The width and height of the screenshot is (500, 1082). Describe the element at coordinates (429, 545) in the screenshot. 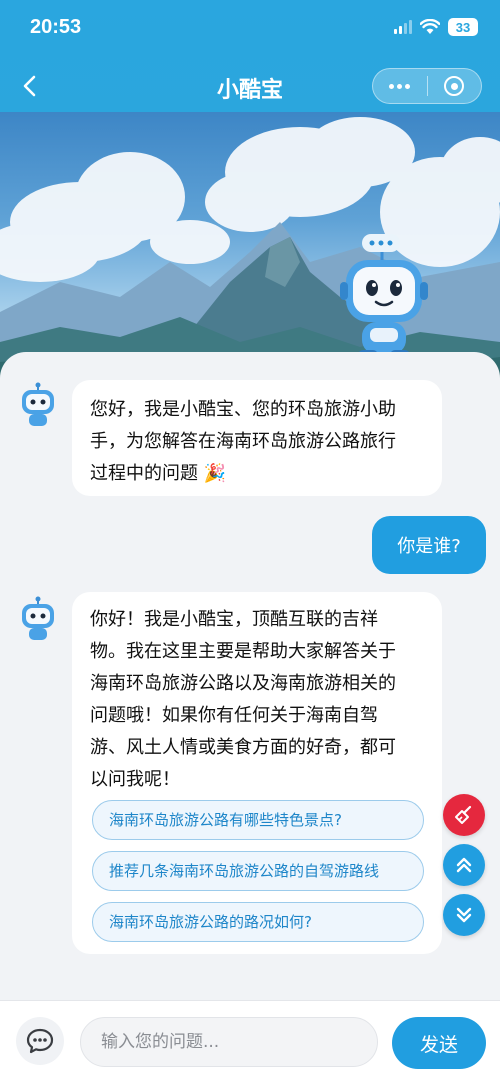

I see `user-message: 你是谁?` at that location.